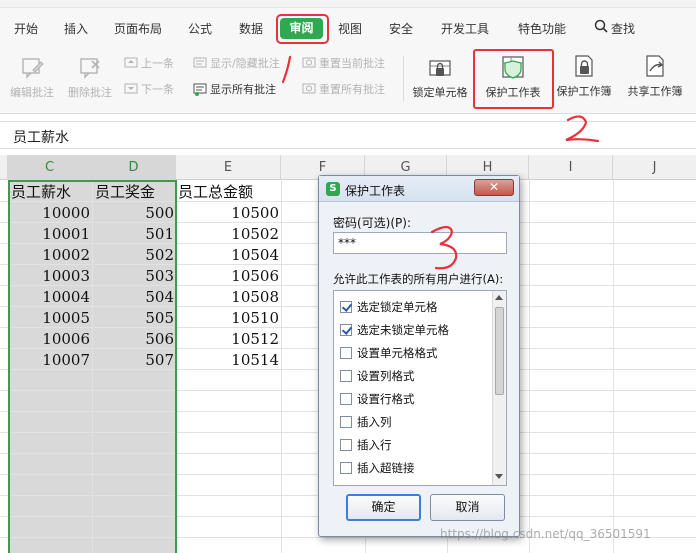 This screenshot has width=696, height=553. What do you see at coordinates (401, 28) in the screenshot?
I see `tab-security: 安全` at bounding box center [401, 28].